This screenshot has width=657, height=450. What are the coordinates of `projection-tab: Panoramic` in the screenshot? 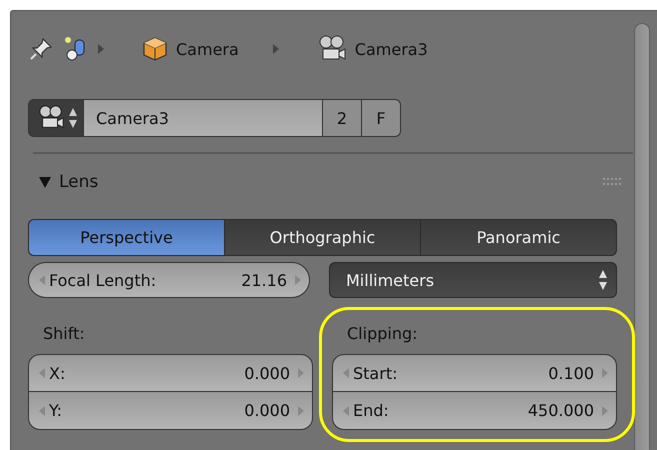 It's located at (519, 237).